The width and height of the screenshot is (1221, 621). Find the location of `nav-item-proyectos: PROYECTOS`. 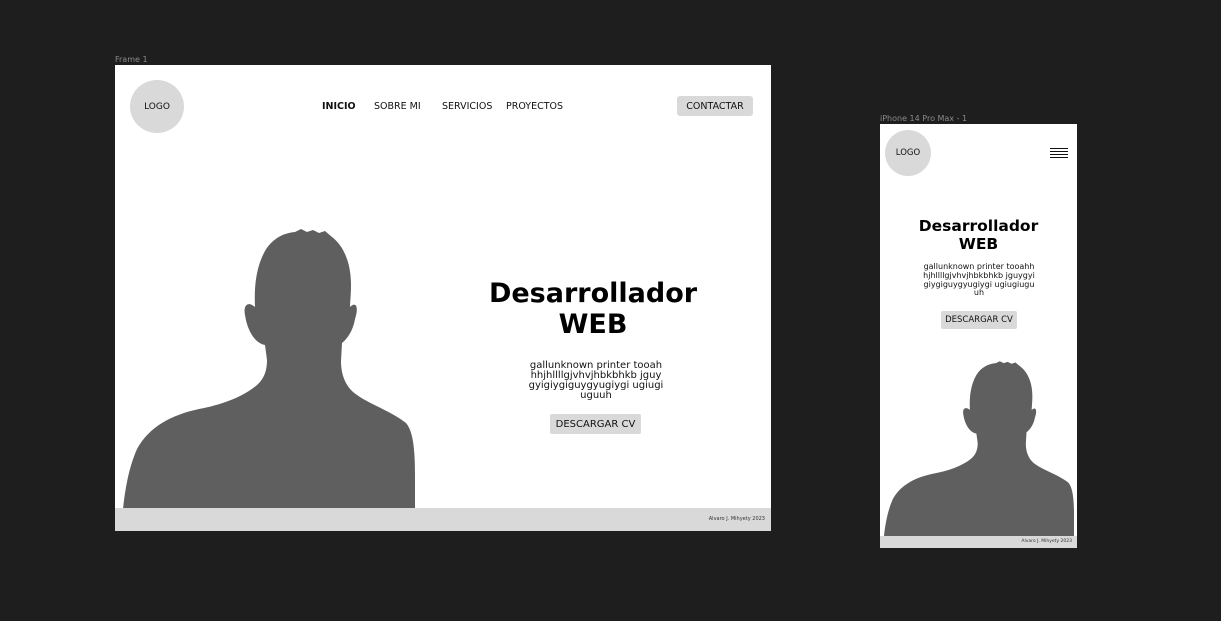

nav-item-proyectos: PROYECTOS is located at coordinates (534, 106).